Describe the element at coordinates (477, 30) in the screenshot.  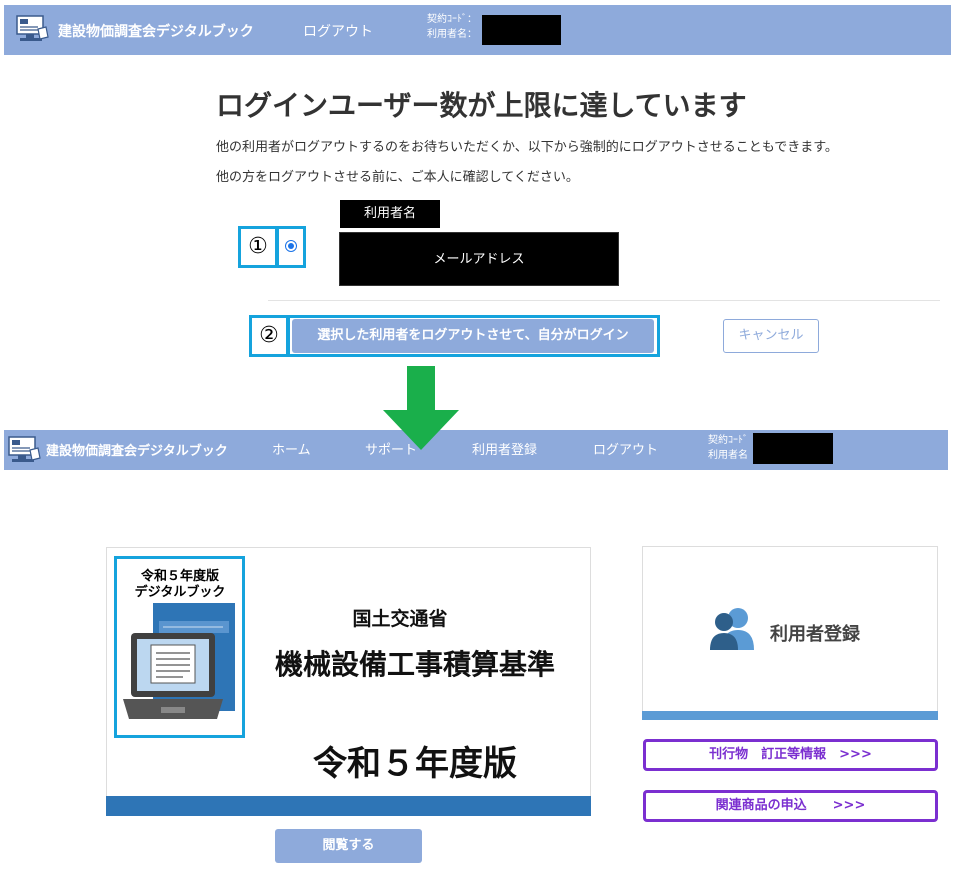
I see `top-header: 建設物価調査会デジタルブック ログアウト 契約ｺｰﾄﾞ： 利用者名：` at that location.